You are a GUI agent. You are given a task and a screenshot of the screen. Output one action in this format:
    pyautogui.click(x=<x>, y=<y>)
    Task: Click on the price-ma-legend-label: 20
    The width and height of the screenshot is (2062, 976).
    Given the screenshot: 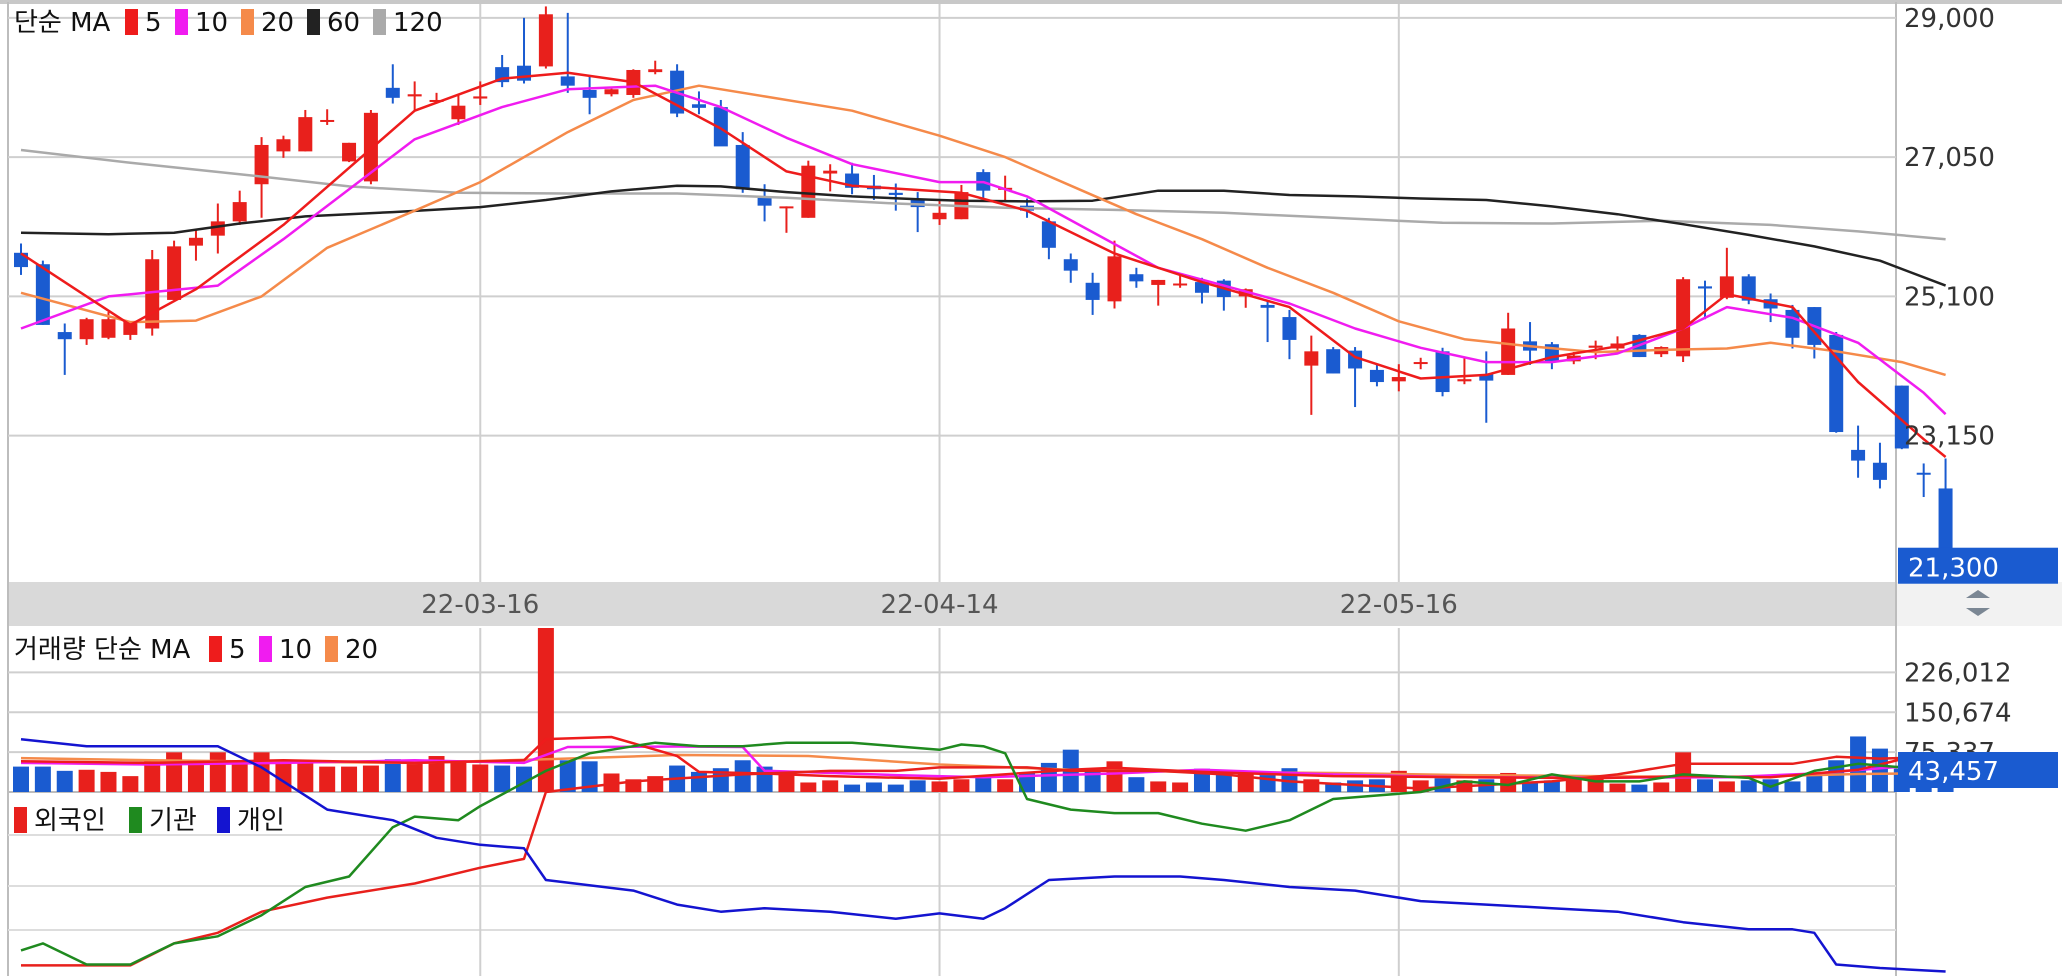 What is the action you would take?
    pyautogui.click(x=277, y=23)
    